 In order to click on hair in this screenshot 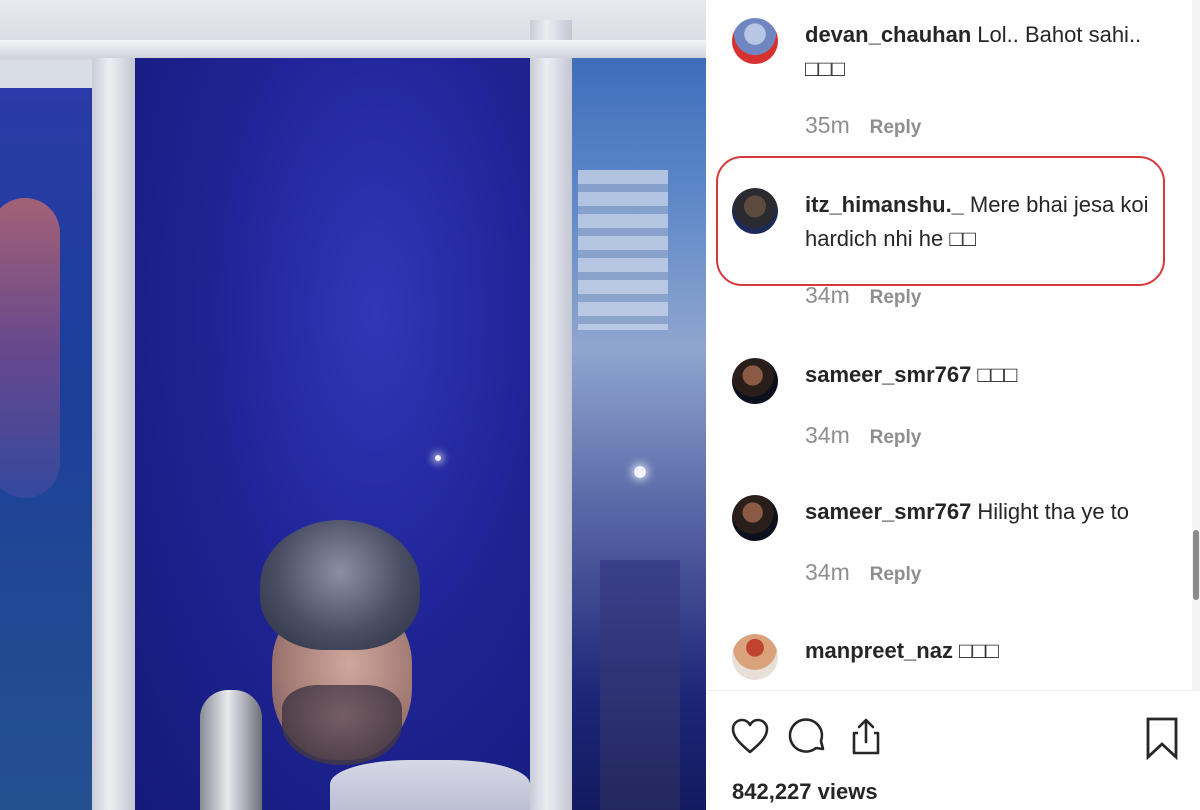, I will do `click(340, 585)`.